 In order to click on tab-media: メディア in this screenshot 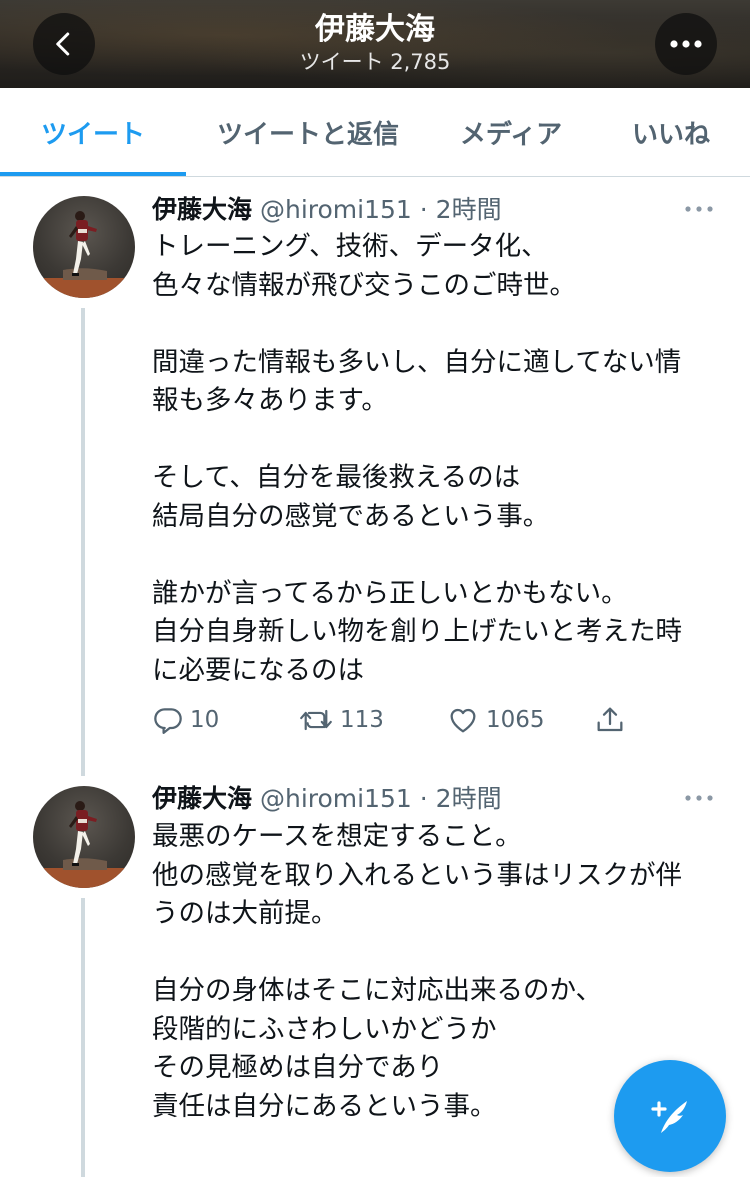, I will do `click(511, 132)`.